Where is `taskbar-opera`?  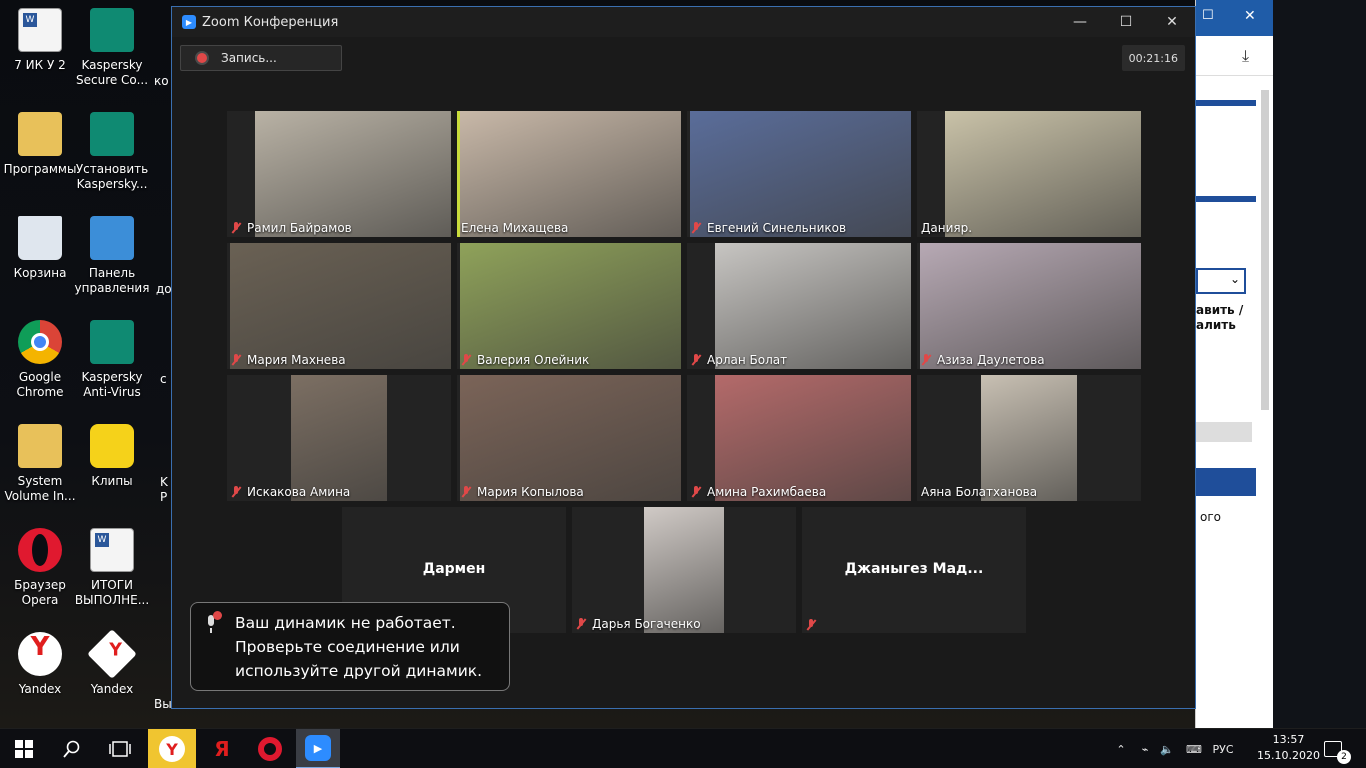
taskbar-opera is located at coordinates (270, 748).